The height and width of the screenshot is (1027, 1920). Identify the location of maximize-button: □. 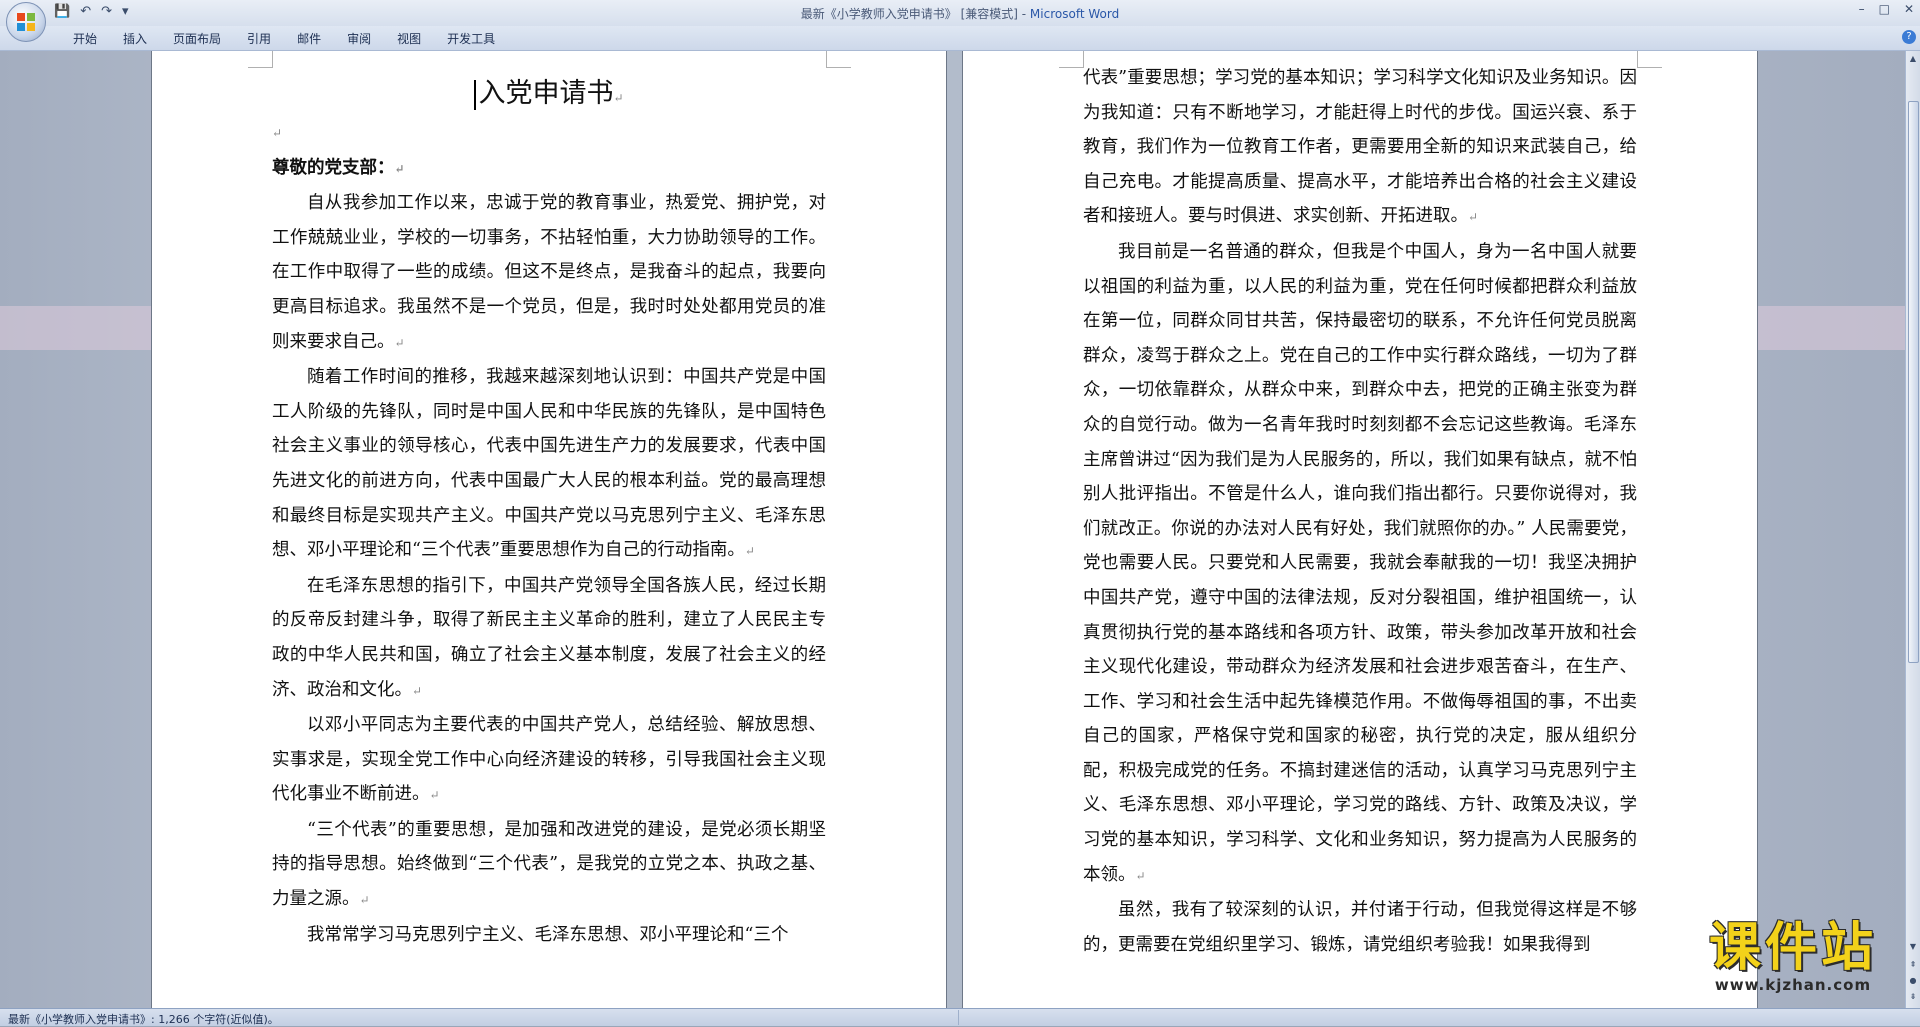
(1884, 9).